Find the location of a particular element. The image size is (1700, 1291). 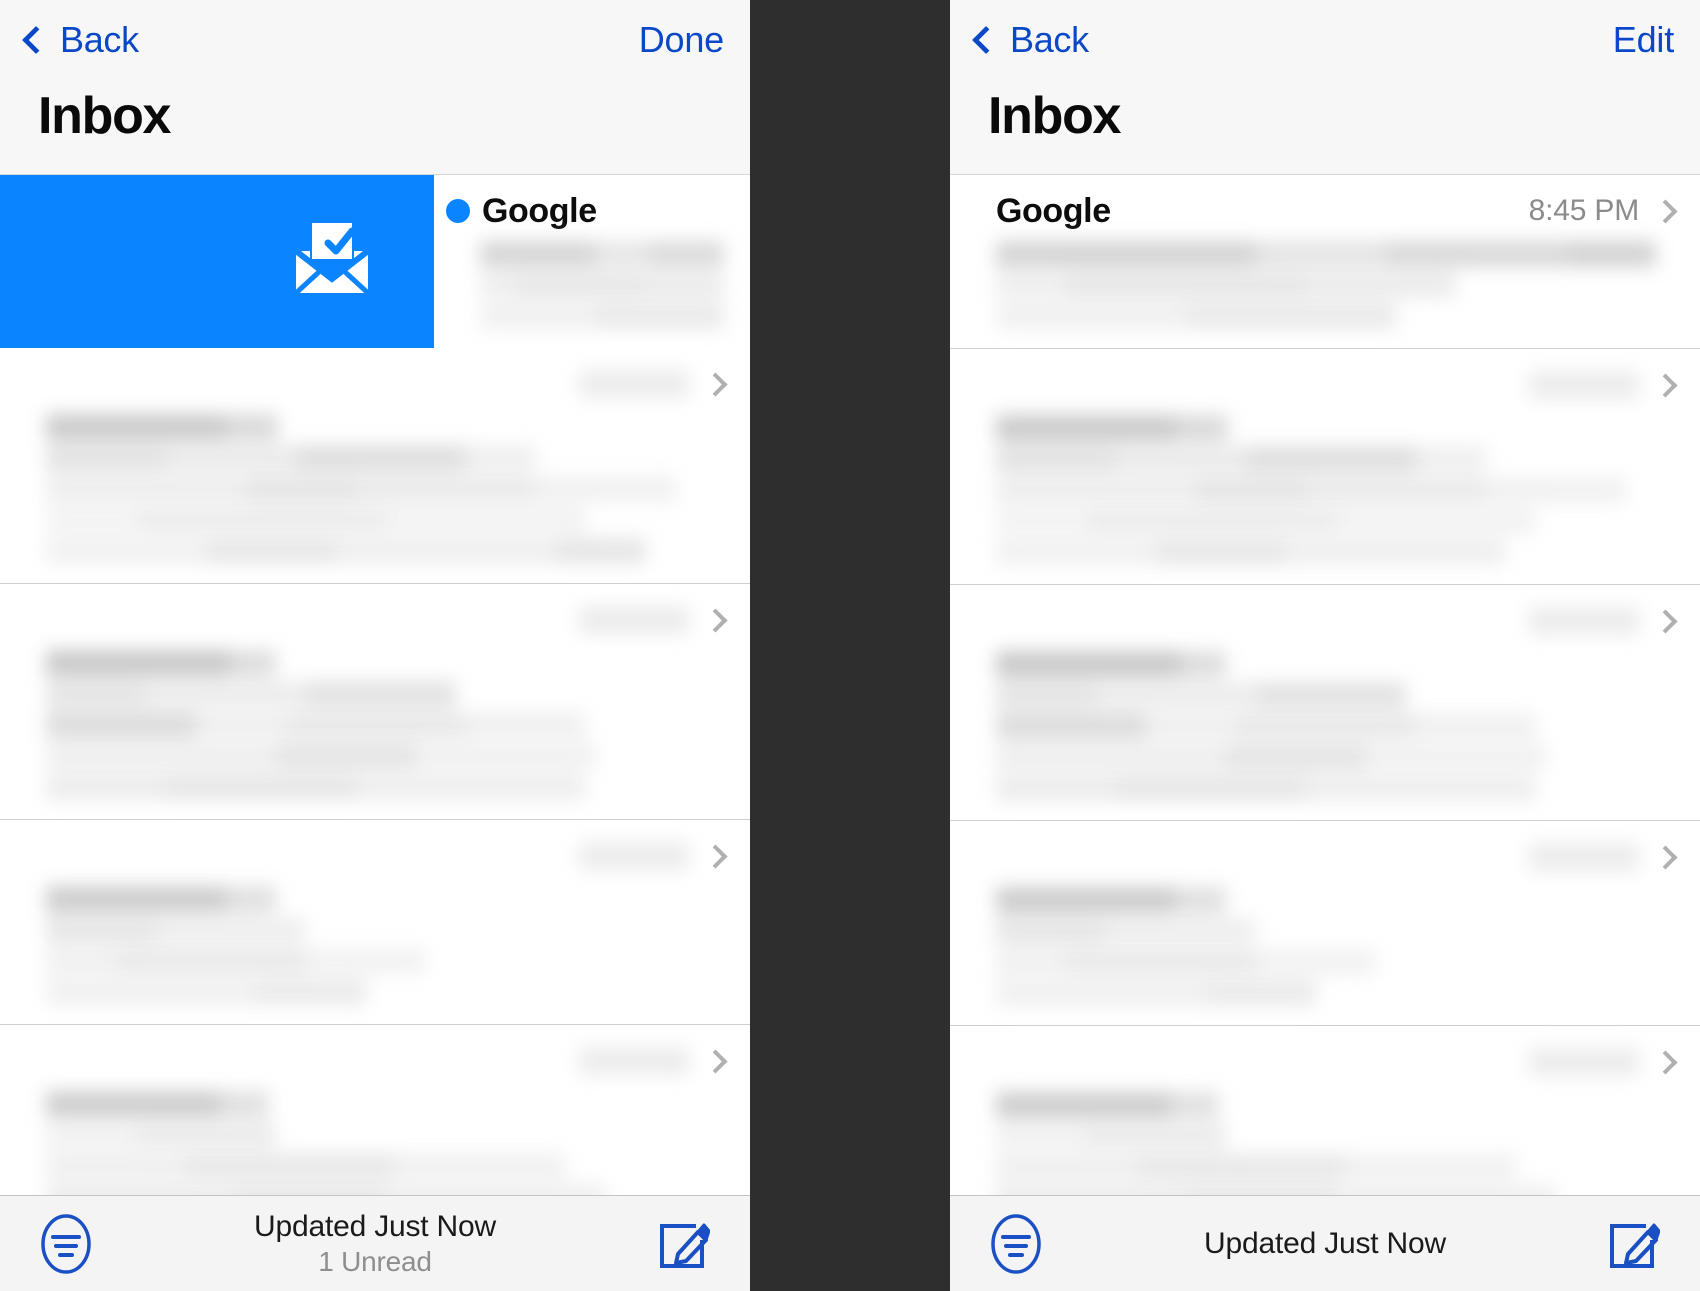

mail-row-header: Google 8:45 PM is located at coordinates (1337, 211).